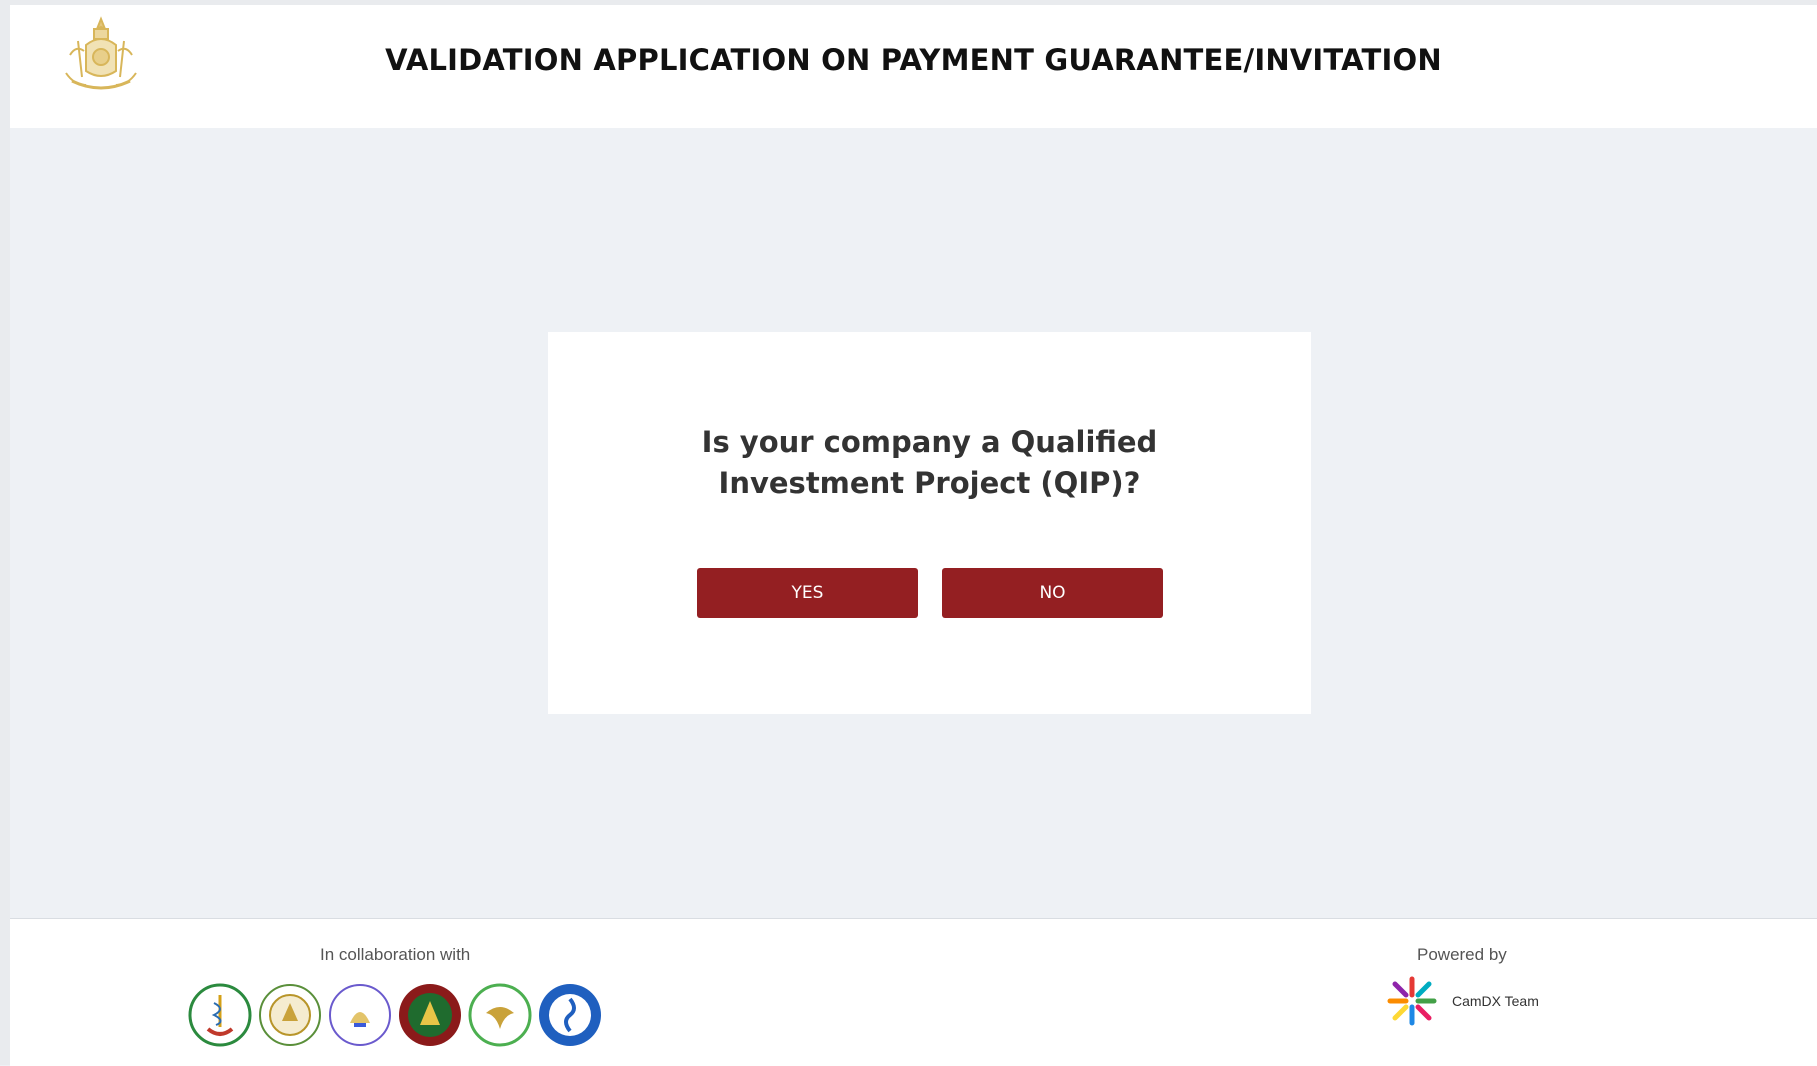 The height and width of the screenshot is (1066, 1817). Describe the element at coordinates (1462, 954) in the screenshot. I see `powered-by-label: Powered by` at that location.